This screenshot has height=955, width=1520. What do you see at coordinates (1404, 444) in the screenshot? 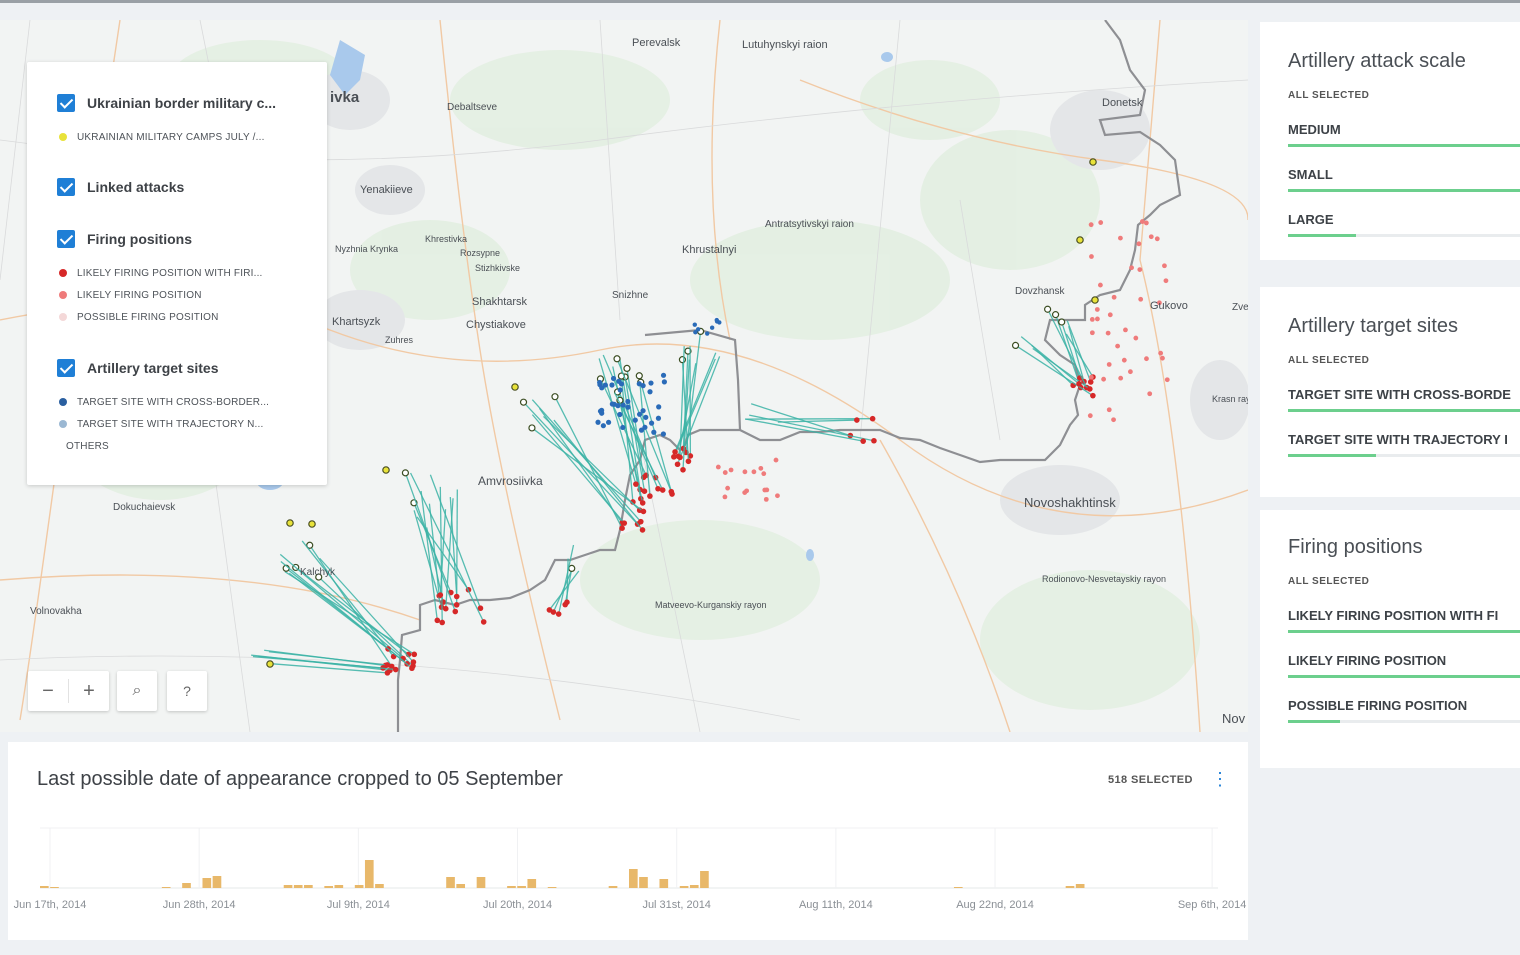
I see `filter-item: TARGET SITE WITH TRAJECTORY I` at bounding box center [1404, 444].